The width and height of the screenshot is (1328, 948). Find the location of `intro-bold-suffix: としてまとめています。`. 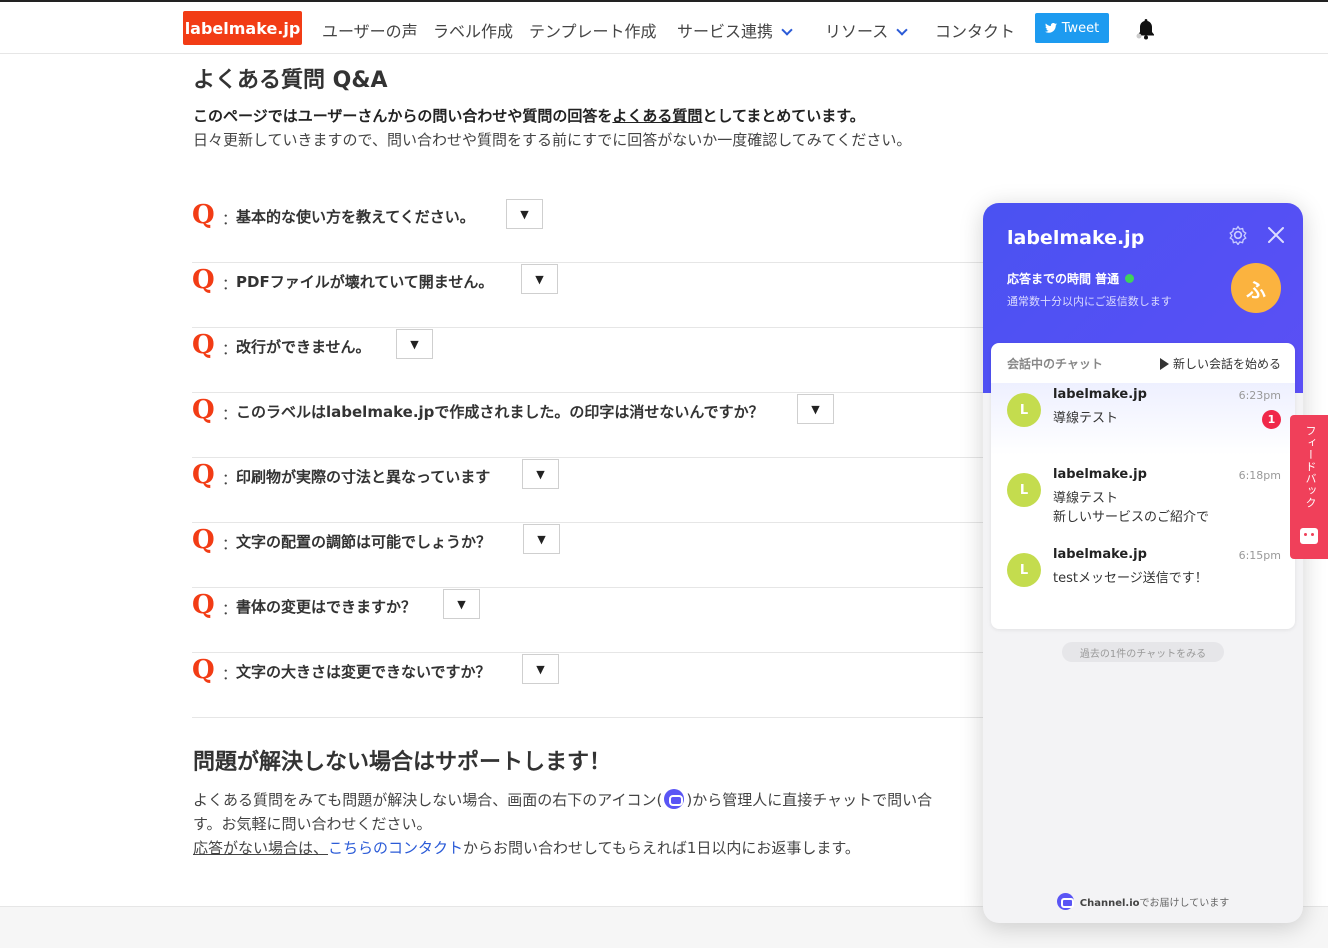

intro-bold-suffix: としてまとめています。 is located at coordinates (783, 116).